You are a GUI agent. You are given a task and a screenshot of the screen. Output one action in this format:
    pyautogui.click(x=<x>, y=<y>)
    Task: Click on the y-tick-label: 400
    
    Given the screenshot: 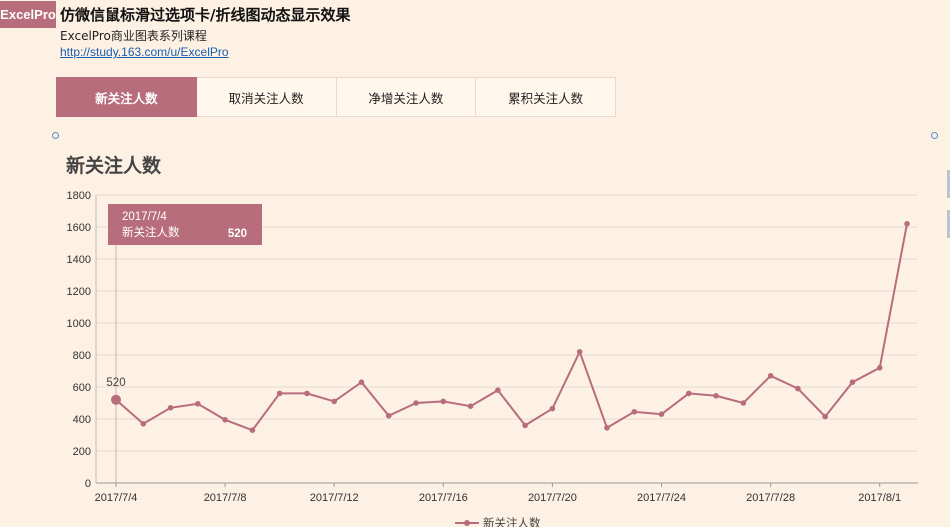 What is the action you would take?
    pyautogui.click(x=82, y=420)
    